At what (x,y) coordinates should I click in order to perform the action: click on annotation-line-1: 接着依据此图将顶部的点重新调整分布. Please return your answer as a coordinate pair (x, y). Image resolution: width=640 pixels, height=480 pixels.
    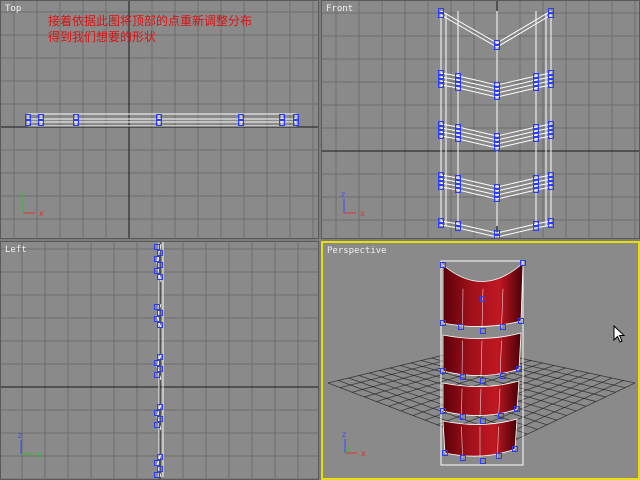
    Looking at the image, I should click on (150, 21).